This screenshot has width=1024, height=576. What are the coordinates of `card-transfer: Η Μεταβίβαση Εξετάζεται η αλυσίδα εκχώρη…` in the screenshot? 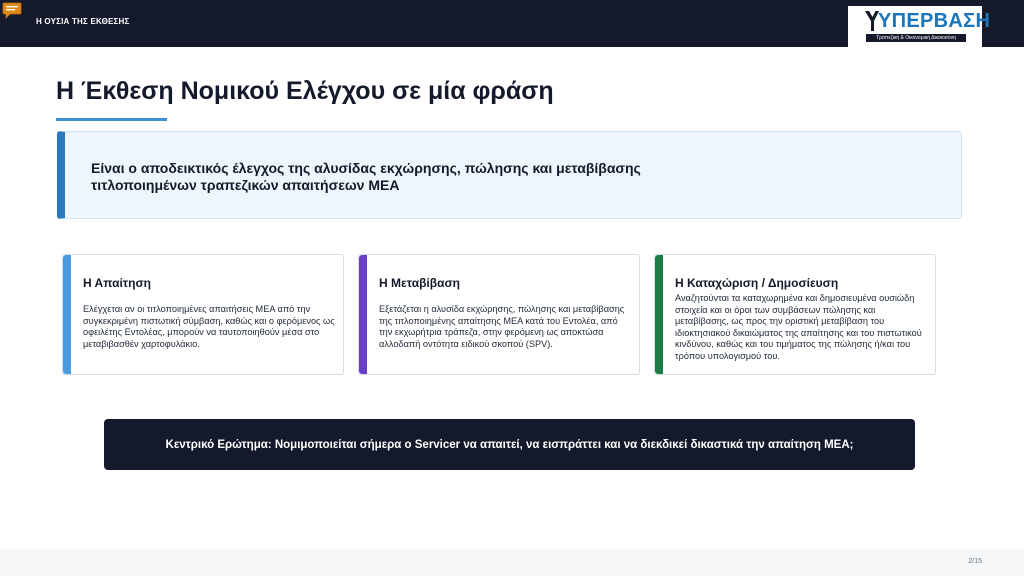 It's located at (499, 314).